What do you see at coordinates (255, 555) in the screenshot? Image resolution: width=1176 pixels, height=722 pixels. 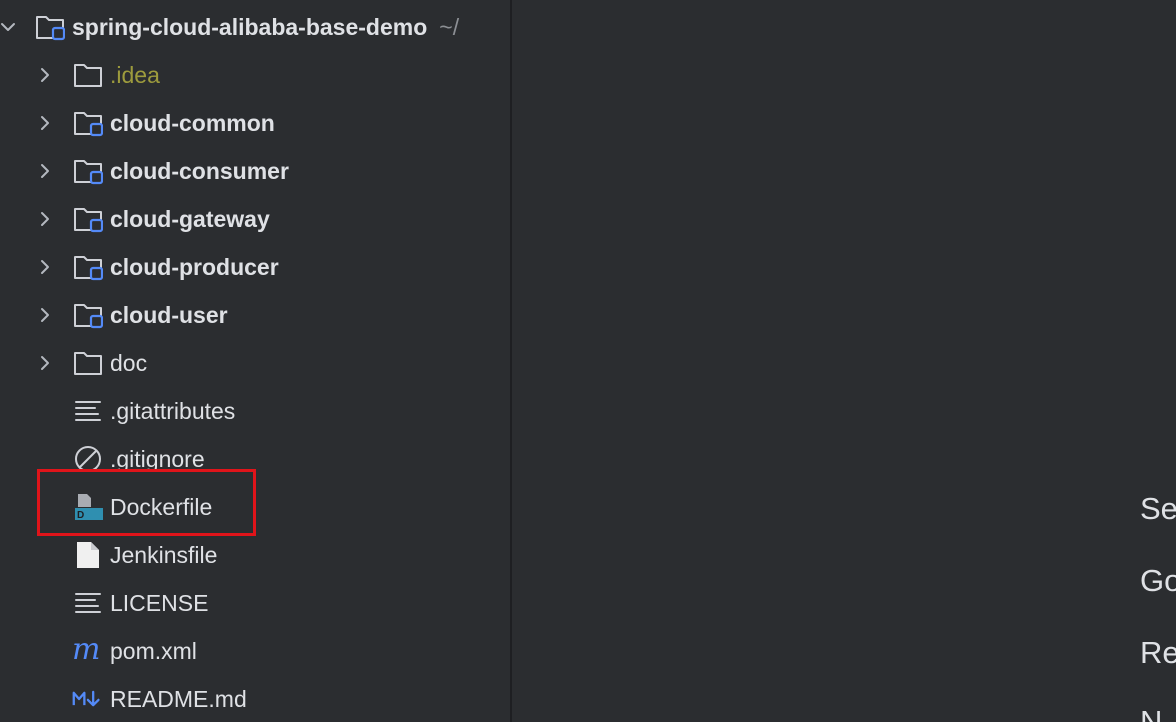 I see `tree-item-jenkinsfile: Jenkinsfile` at bounding box center [255, 555].